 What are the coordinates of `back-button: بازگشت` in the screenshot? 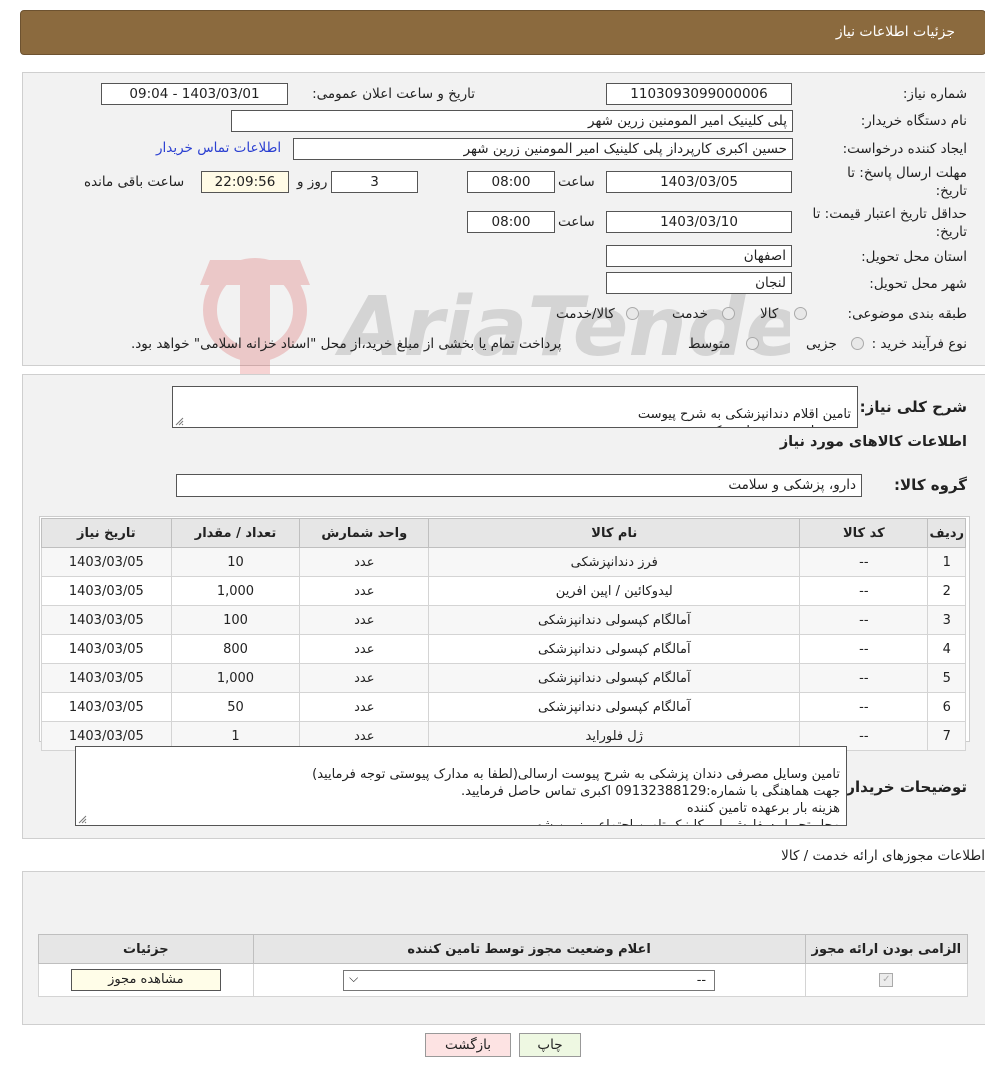 It's located at (468, 1045).